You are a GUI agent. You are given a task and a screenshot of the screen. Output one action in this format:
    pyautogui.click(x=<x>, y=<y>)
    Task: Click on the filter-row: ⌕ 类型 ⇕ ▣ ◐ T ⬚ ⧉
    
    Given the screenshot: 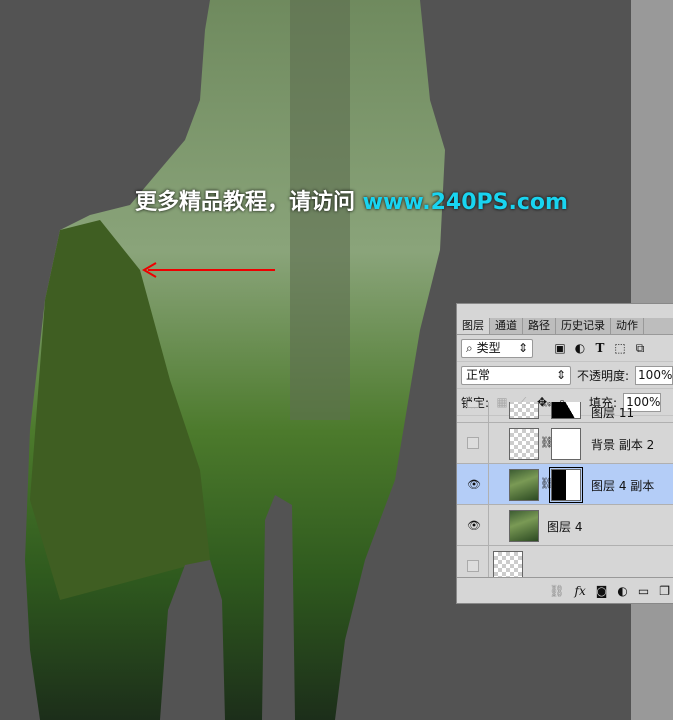 What is the action you would take?
    pyautogui.click(x=565, y=348)
    